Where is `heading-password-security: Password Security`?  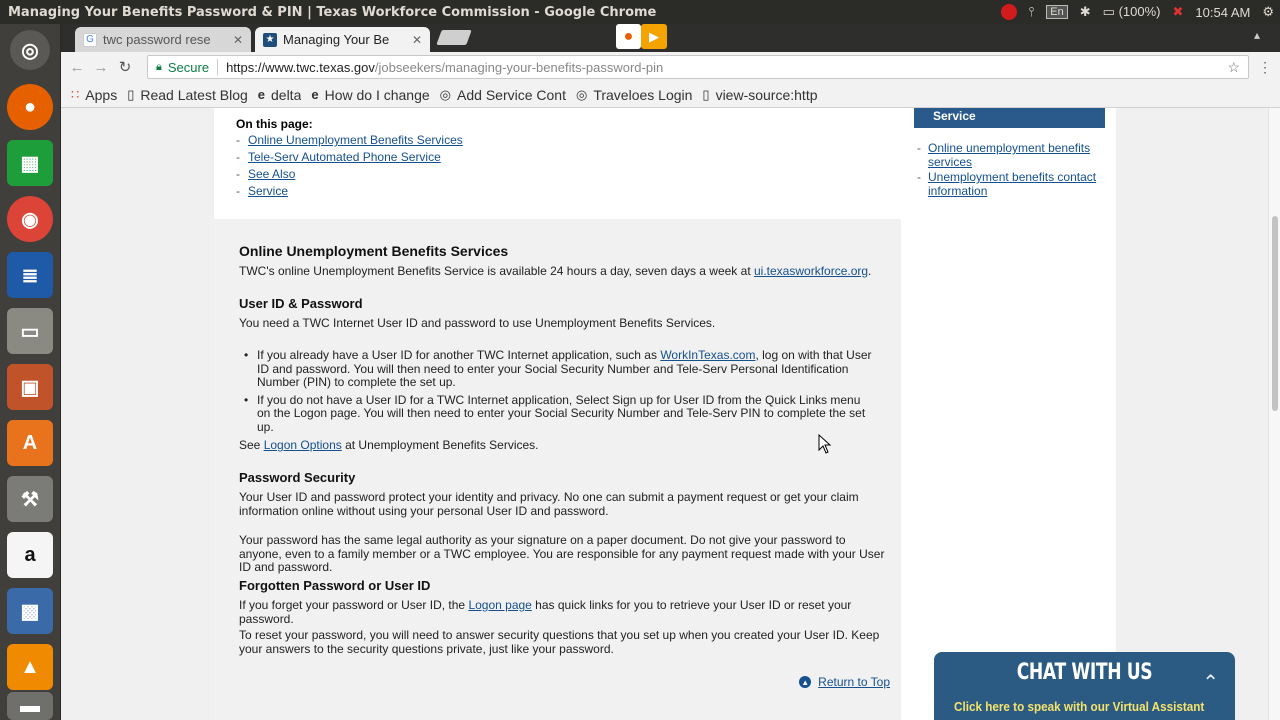
heading-password-security: Password Security is located at coordinates (297, 477).